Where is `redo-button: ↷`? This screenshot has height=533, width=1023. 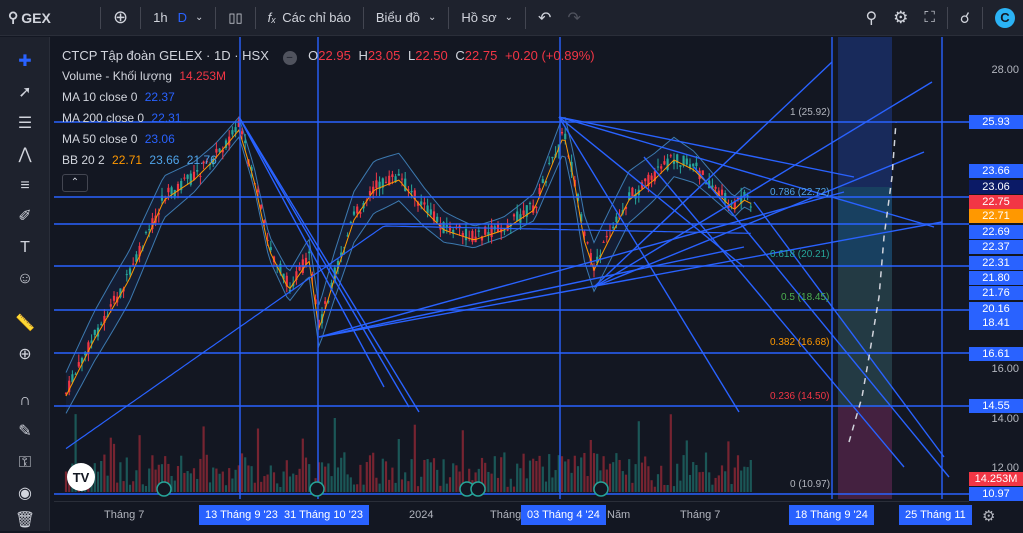 redo-button: ↷ is located at coordinates (573, 18).